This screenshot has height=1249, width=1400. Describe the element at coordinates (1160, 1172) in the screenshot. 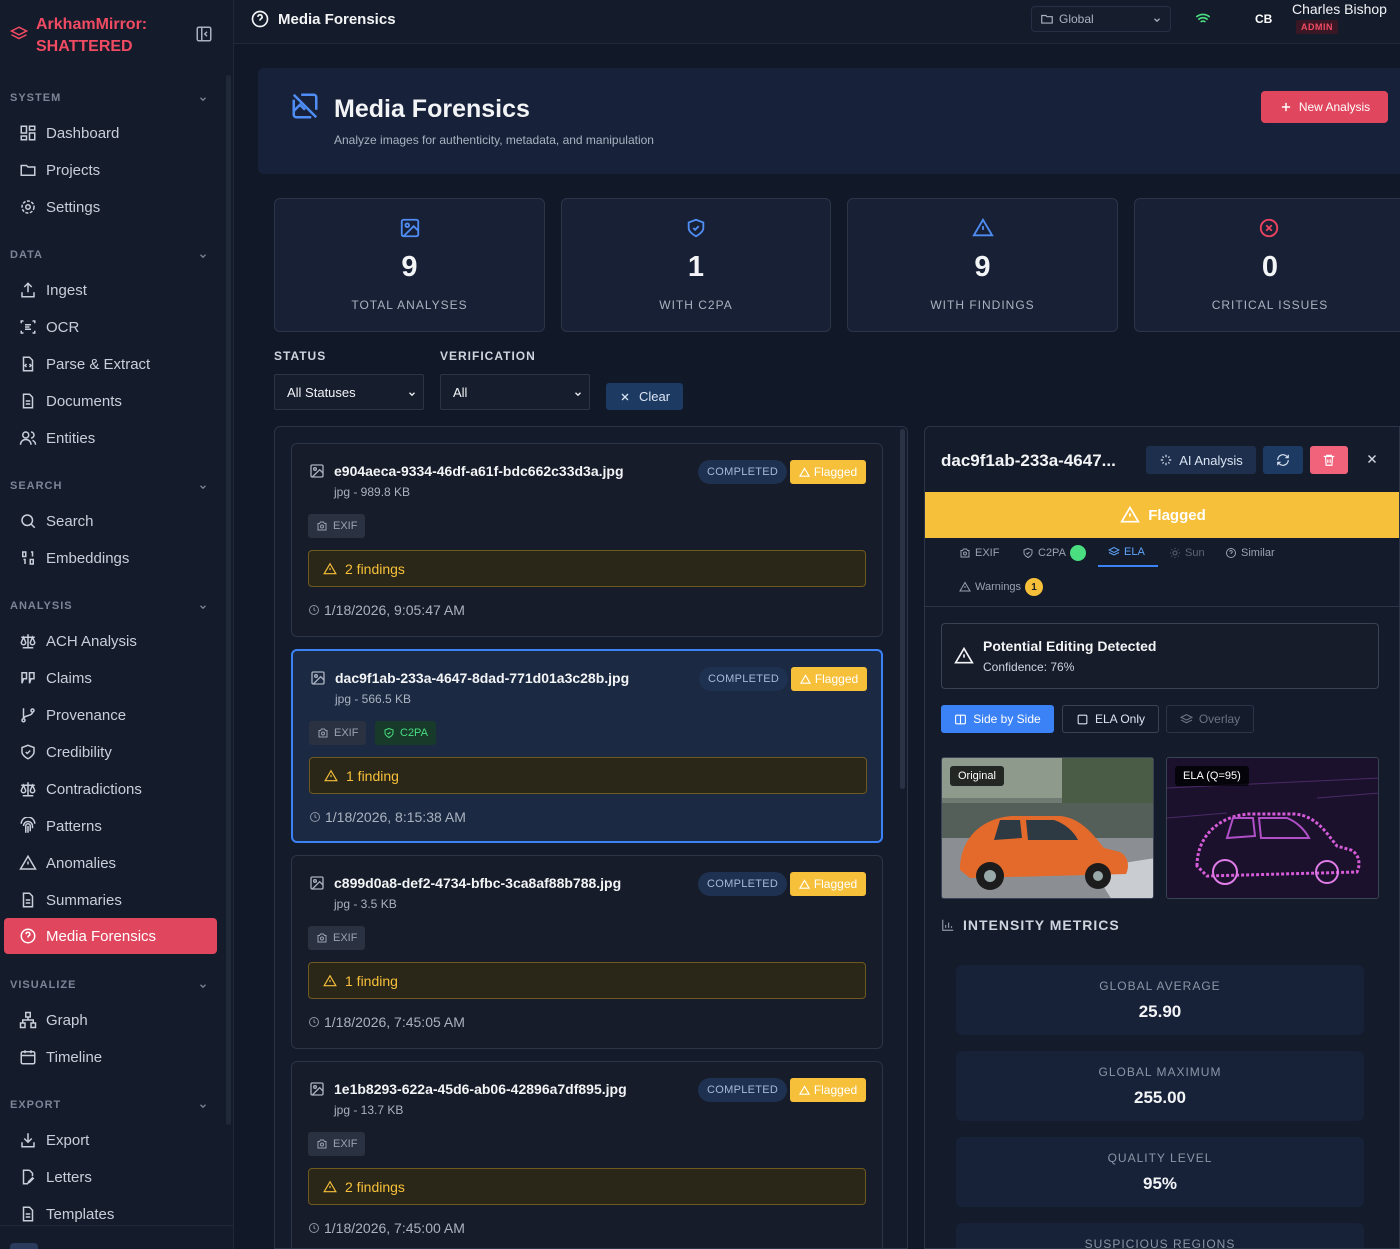

I see `metric-quality-level: QUALITY LEVEL 95%` at that location.